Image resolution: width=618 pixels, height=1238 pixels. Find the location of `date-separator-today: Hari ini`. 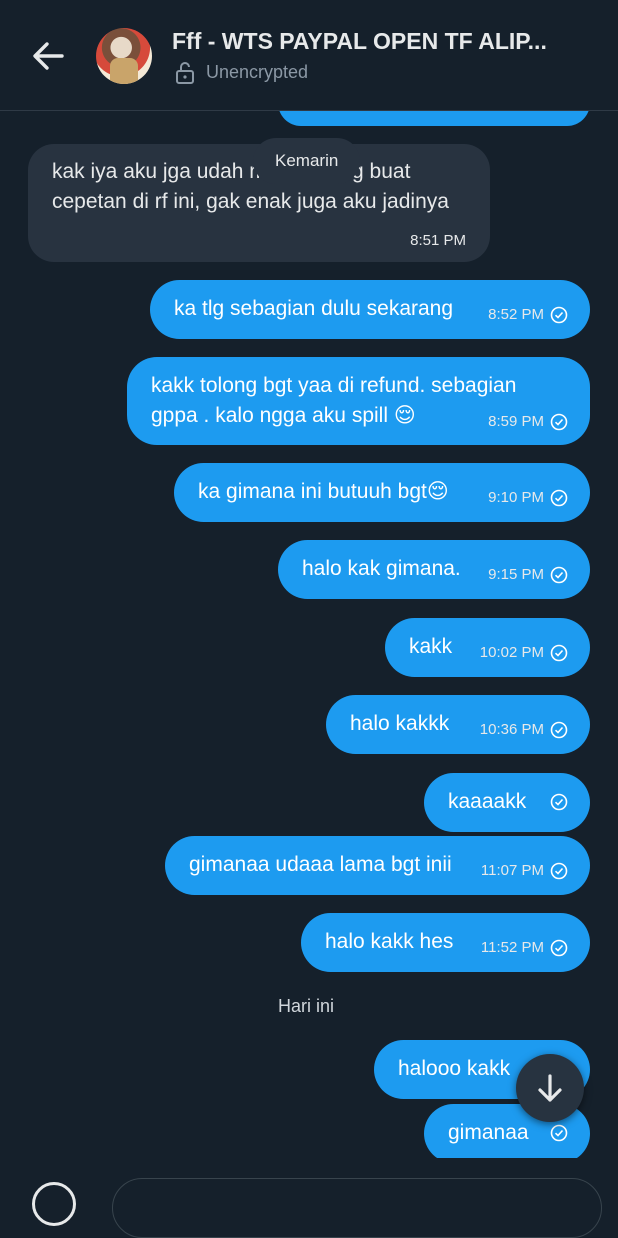

date-separator-today: Hari ini is located at coordinates (306, 1006).